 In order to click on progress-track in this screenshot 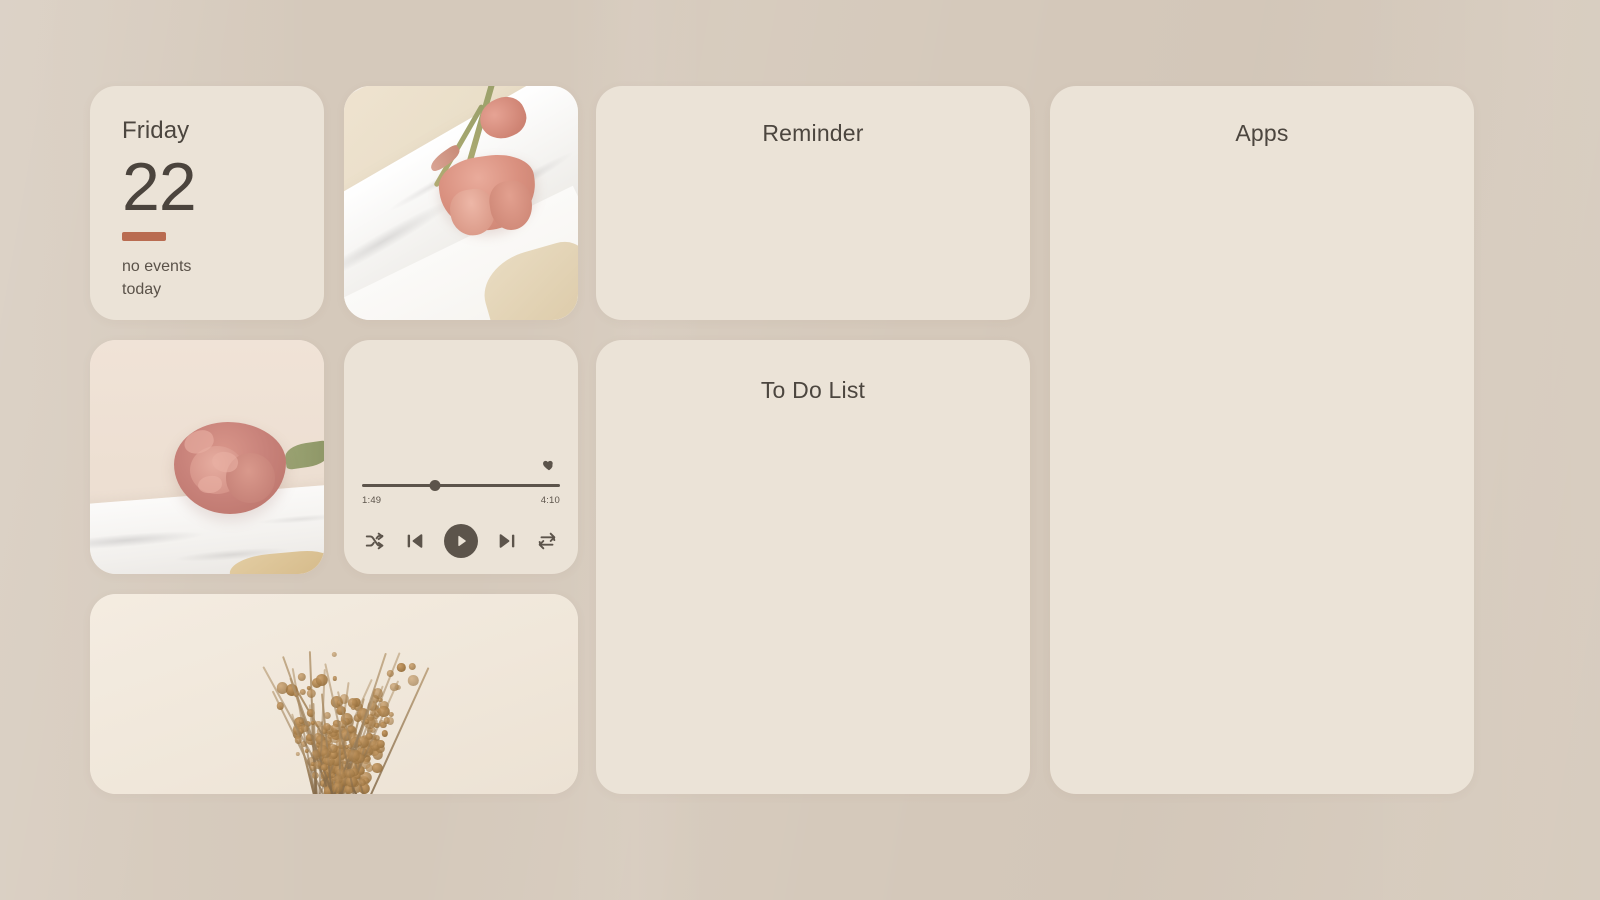, I will do `click(461, 485)`.